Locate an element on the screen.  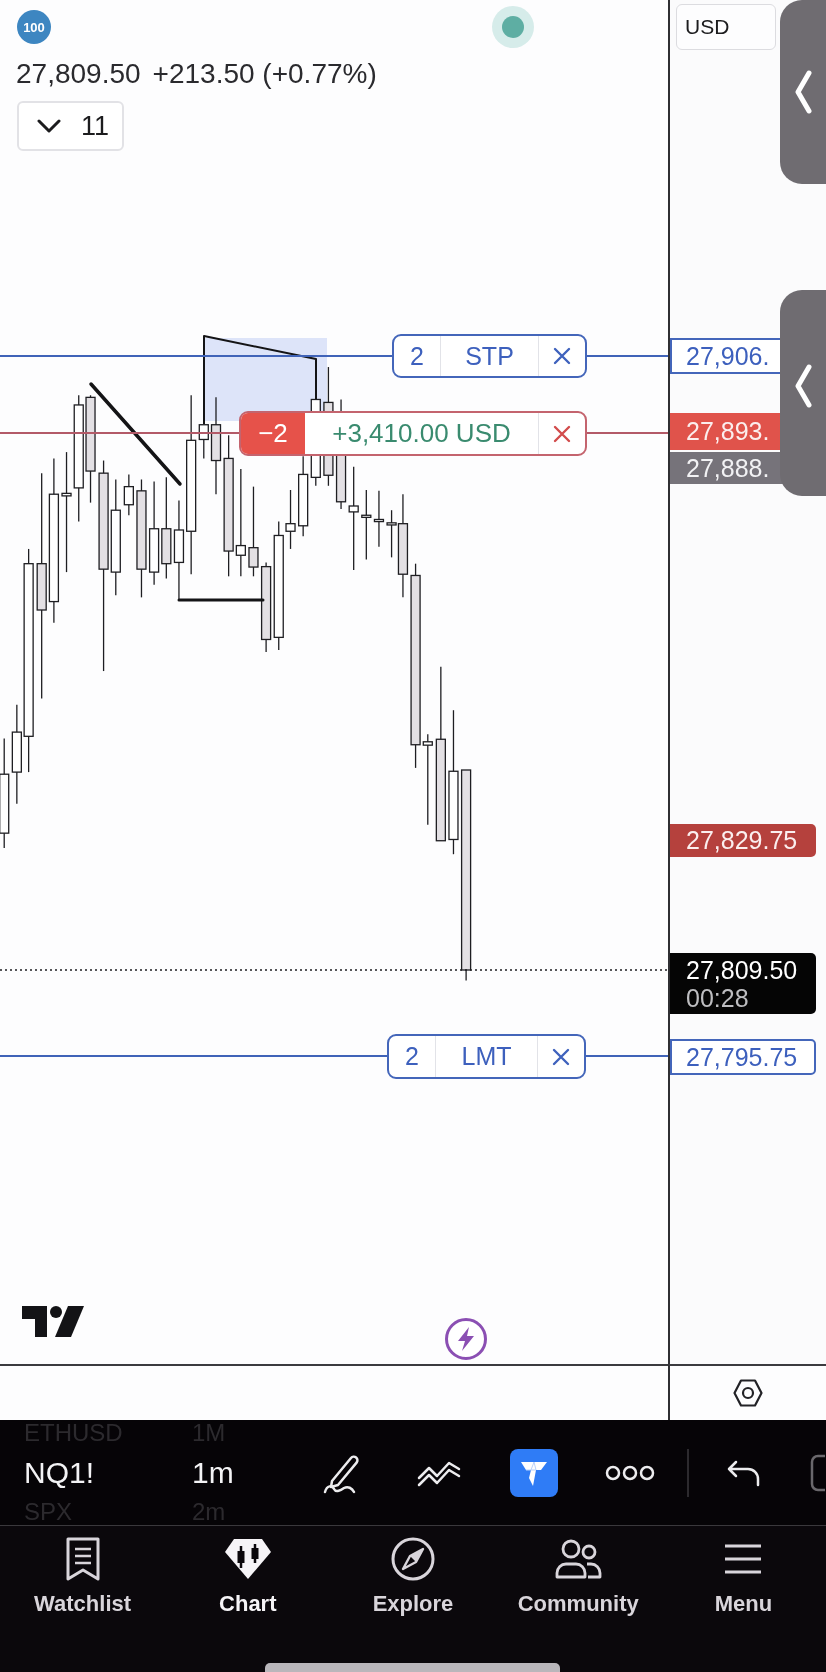
order-type: LMT is located at coordinates (486, 1056).